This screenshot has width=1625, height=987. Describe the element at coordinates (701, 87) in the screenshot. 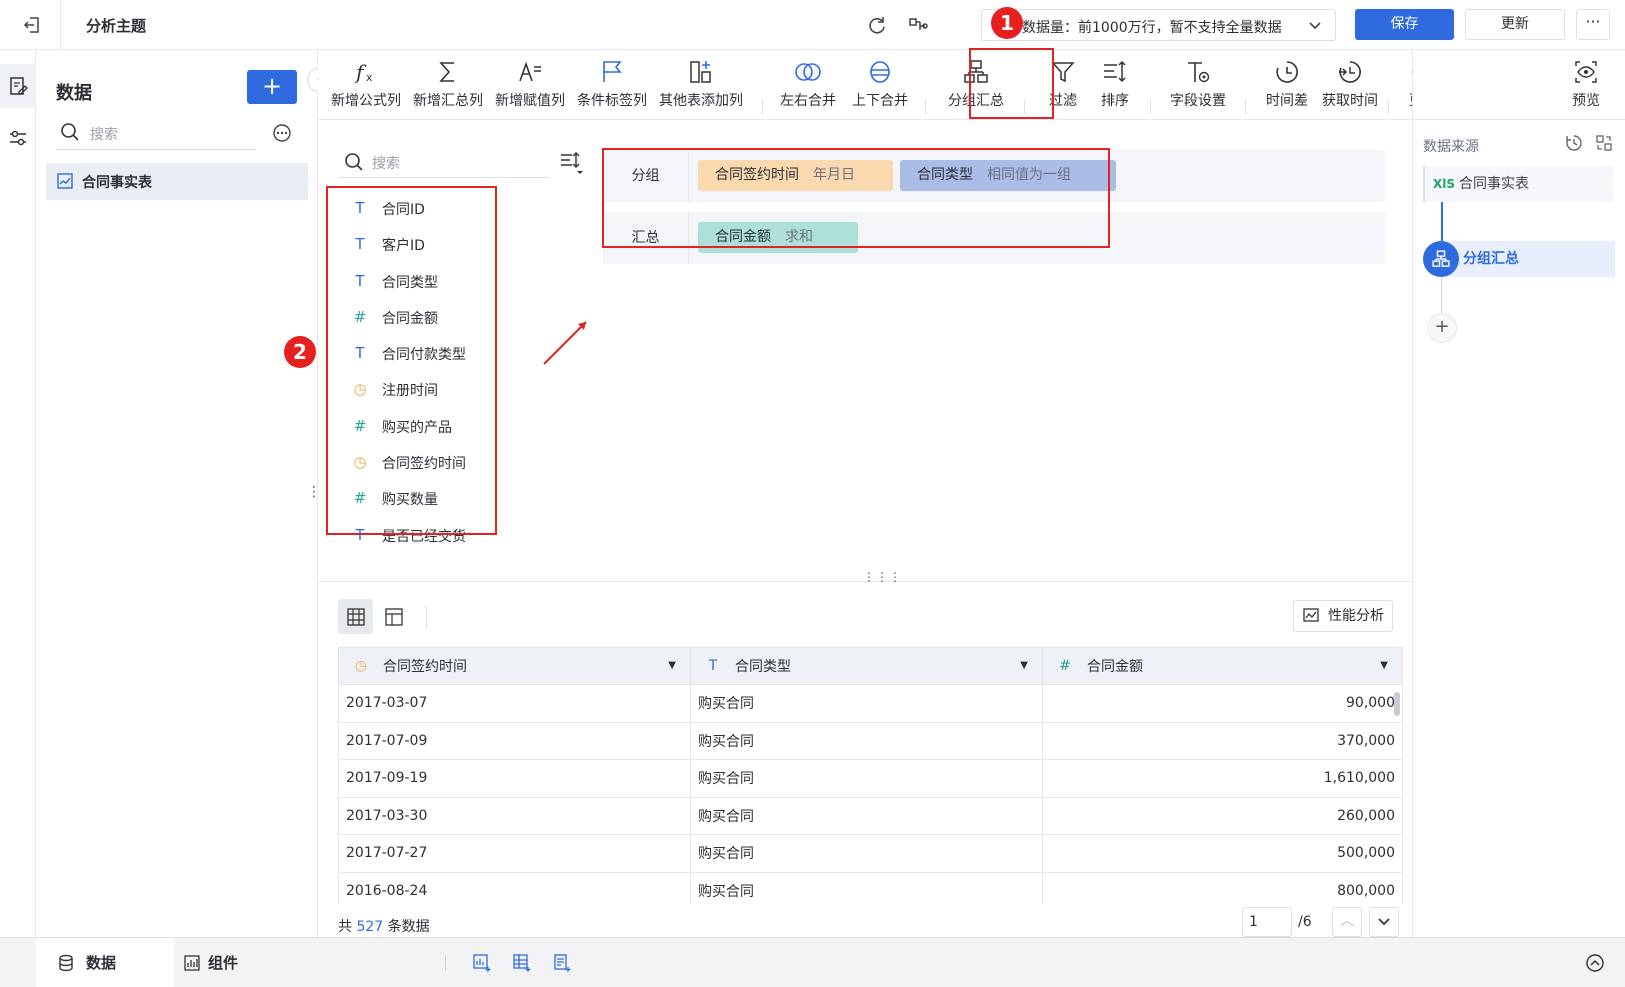

I see `toolbar-add-column-from-table: 其他表添加列` at that location.